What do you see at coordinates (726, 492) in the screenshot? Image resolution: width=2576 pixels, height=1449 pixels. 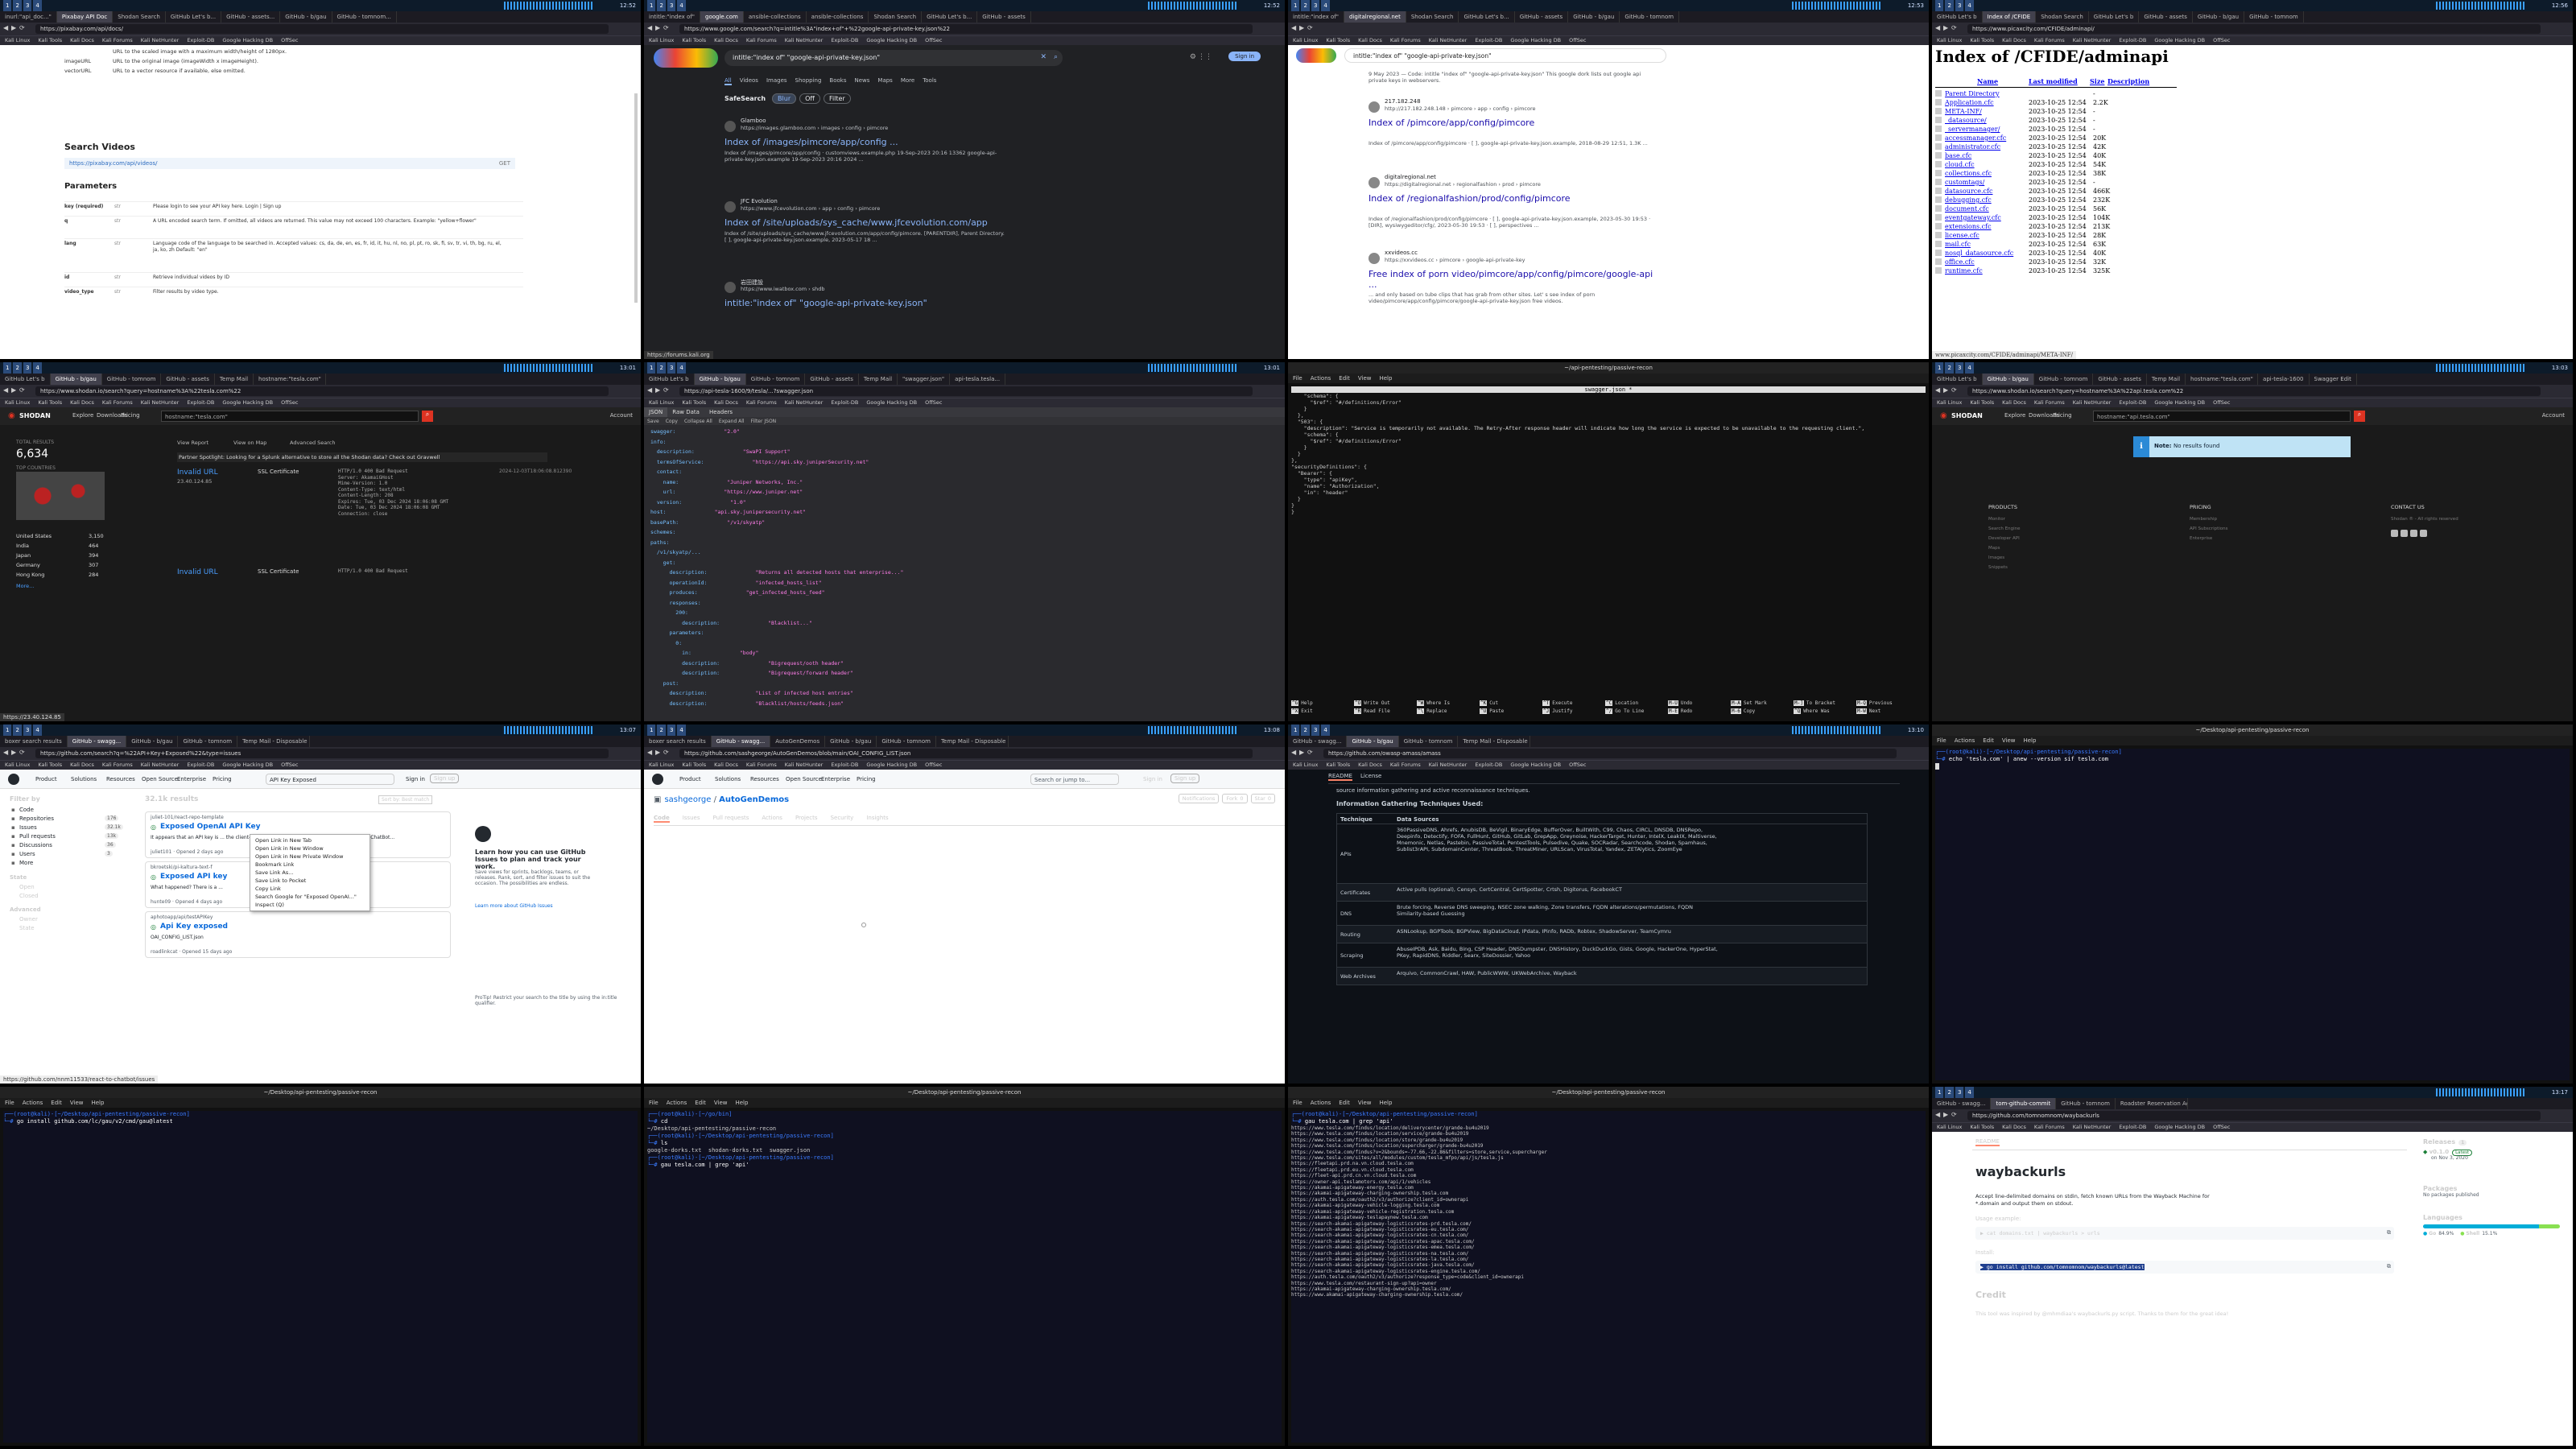 I see `json-line: url: "https://www.juniper.net"` at bounding box center [726, 492].